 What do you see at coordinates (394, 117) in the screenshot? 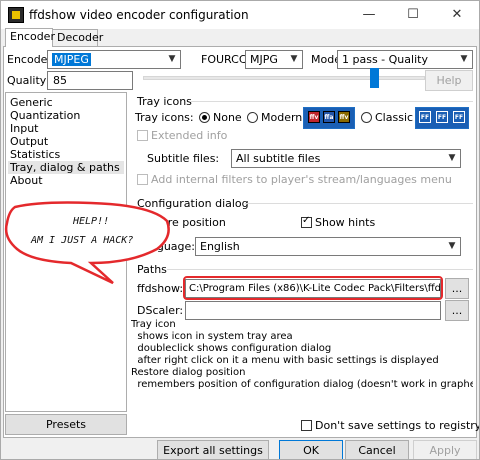
I see `radio-classic-label: Classic` at bounding box center [394, 117].